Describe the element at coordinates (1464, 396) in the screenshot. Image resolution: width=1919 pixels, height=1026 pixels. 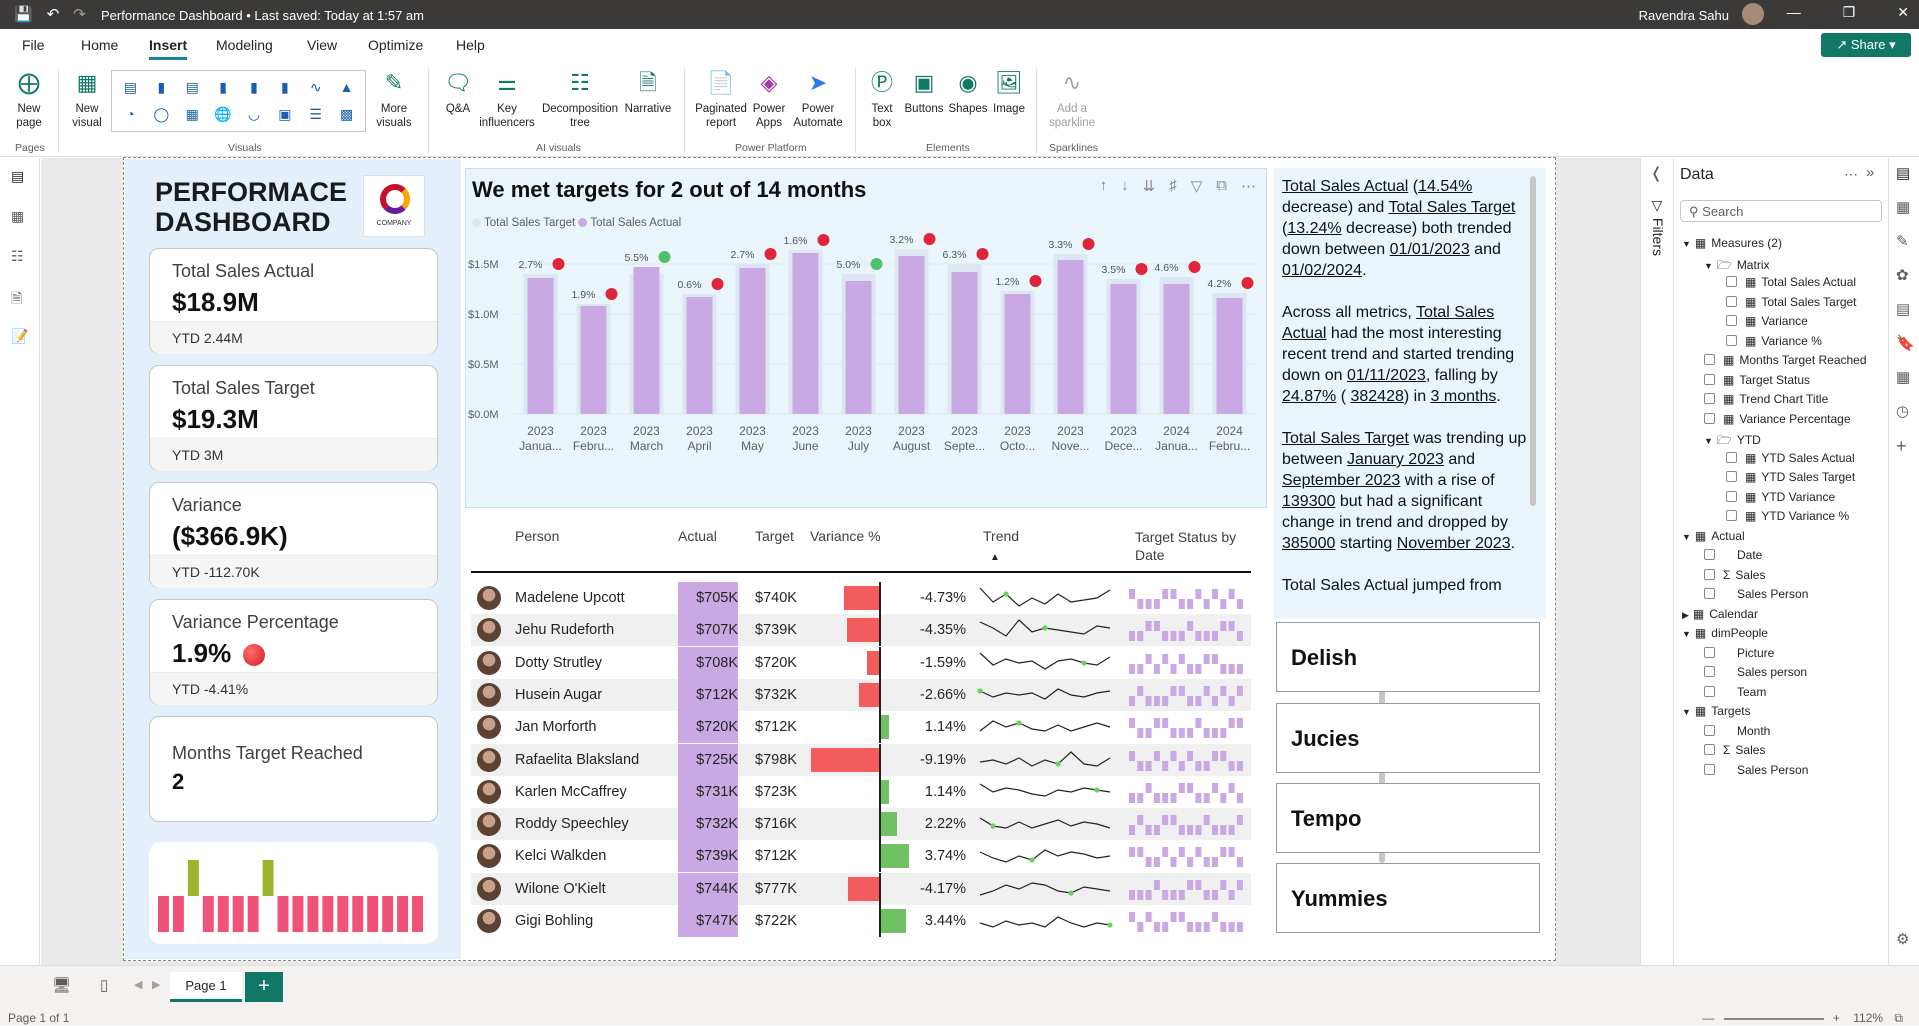
I see `narrative-keyword: 3 months` at that location.